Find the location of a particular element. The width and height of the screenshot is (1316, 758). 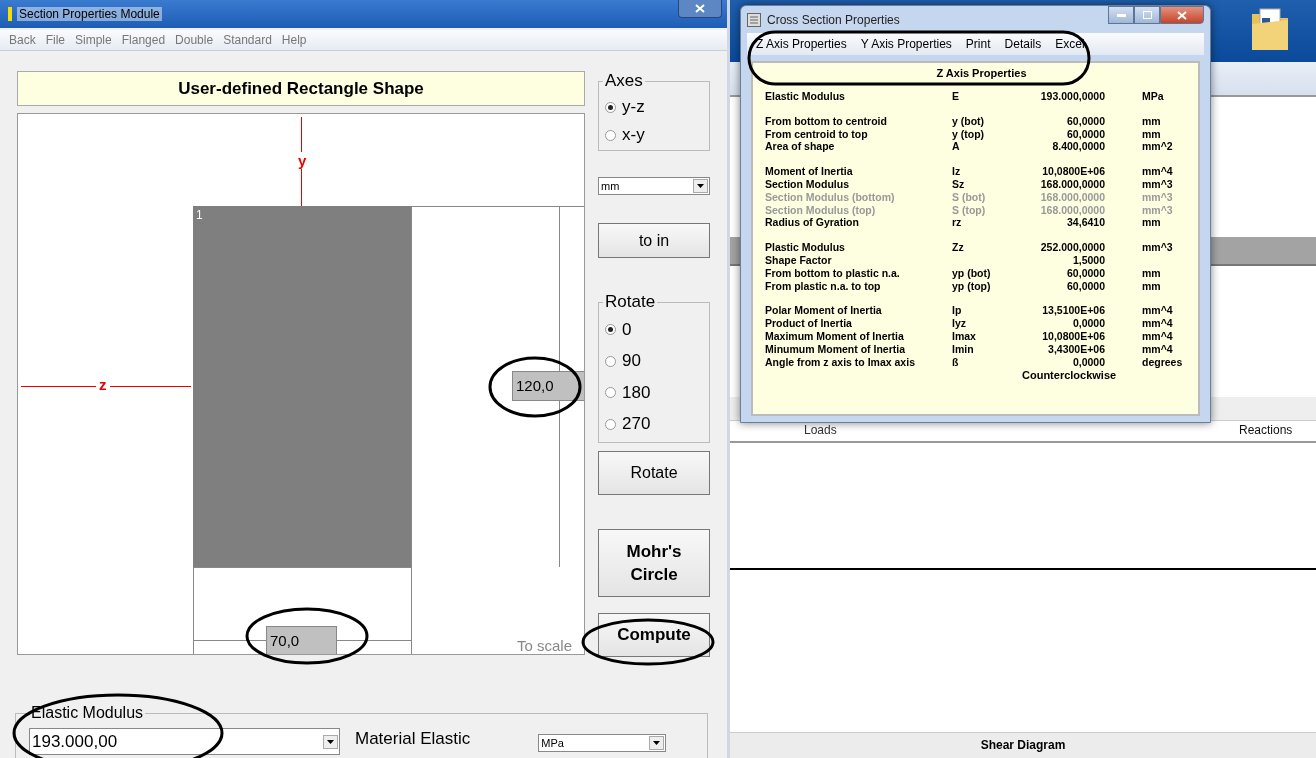

menu-item: Excel is located at coordinates (1070, 44).